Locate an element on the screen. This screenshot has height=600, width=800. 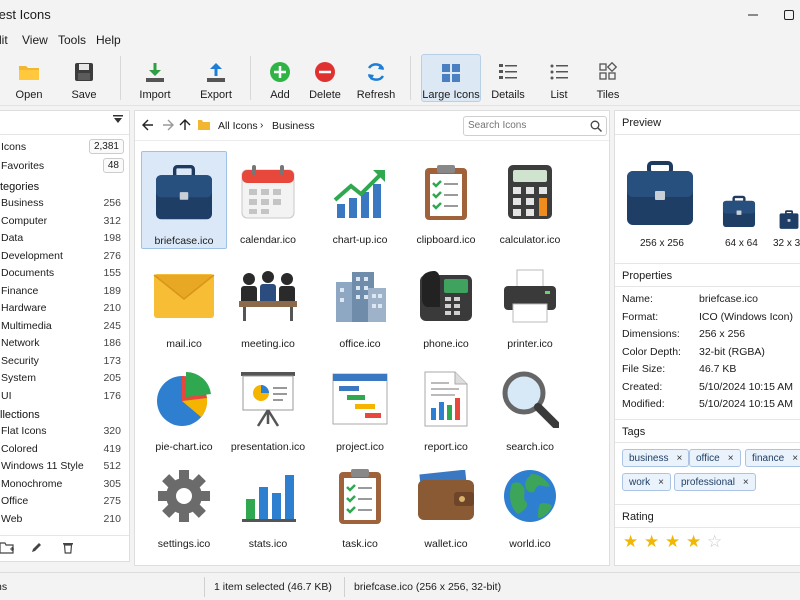
star-icon: ☆ is located at coordinates (714, 542).